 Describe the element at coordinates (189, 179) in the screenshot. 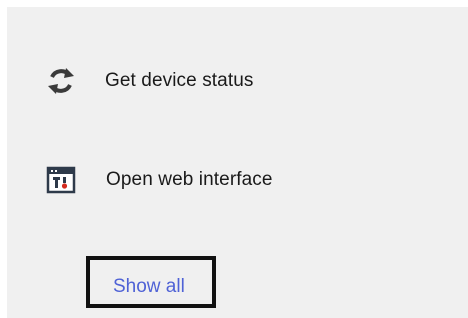

I see `open-web-interface-label: Open web interface` at that location.